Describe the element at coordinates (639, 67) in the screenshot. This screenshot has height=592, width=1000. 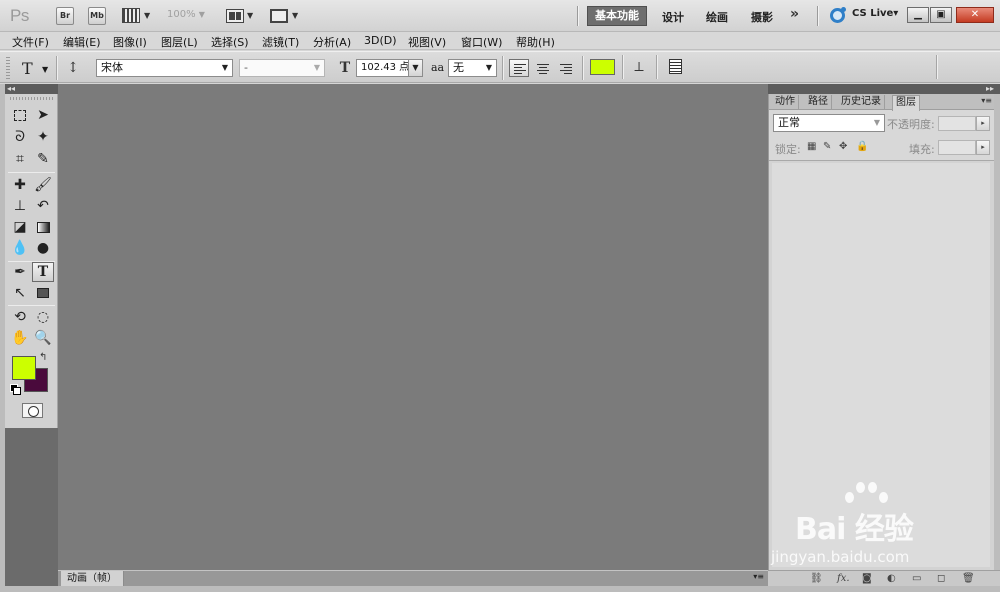
I see `warp-text-icon: ⟂` at that location.